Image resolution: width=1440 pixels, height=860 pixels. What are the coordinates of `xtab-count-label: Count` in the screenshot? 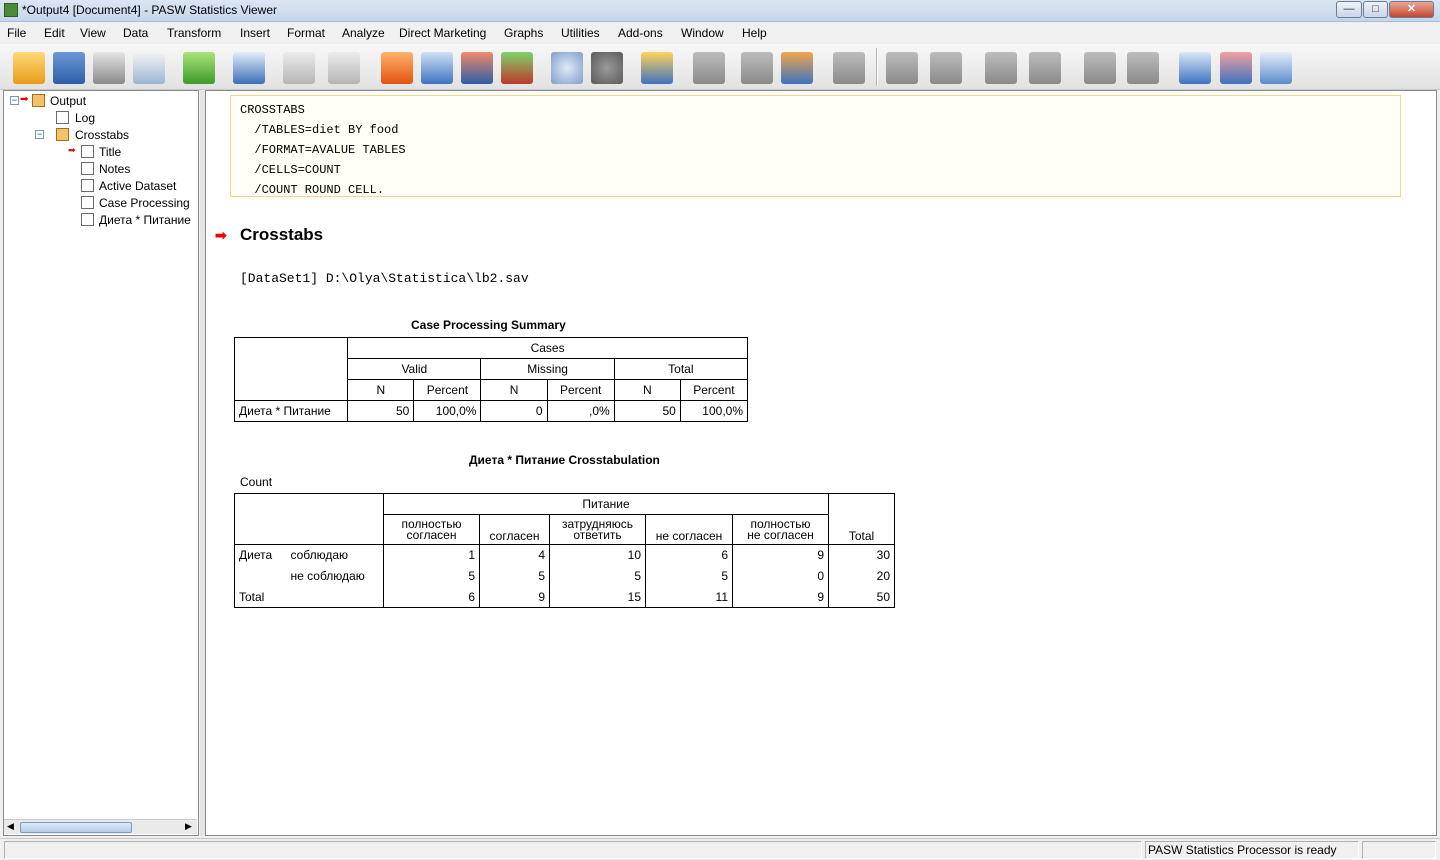 It's located at (256, 482).